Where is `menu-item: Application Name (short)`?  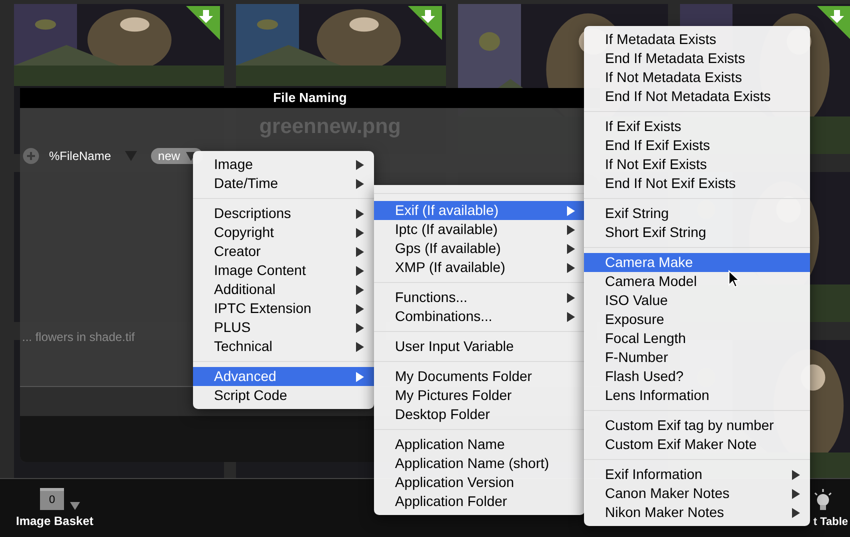 menu-item: Application Name (short) is located at coordinates (479, 463).